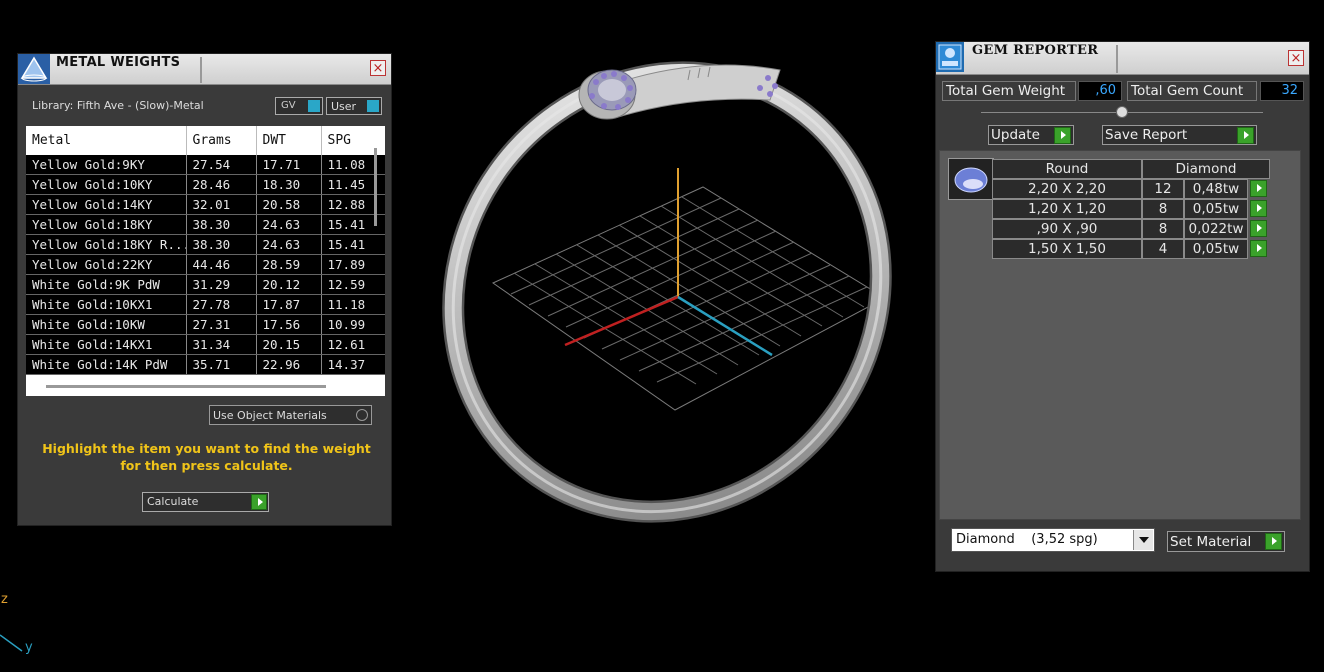 The width and height of the screenshot is (1324, 672). What do you see at coordinates (270, 415) in the screenshot?
I see `use-object-materials-label: Use Object Materials` at bounding box center [270, 415].